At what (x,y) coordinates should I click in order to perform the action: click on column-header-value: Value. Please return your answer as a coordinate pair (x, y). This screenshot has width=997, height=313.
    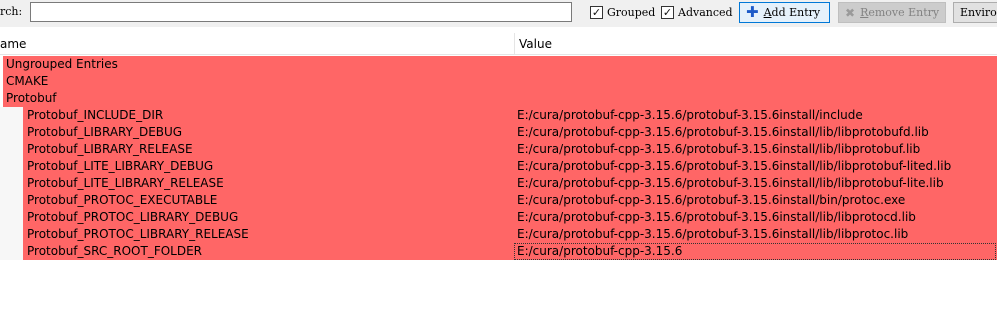
    Looking at the image, I should click on (755, 44).